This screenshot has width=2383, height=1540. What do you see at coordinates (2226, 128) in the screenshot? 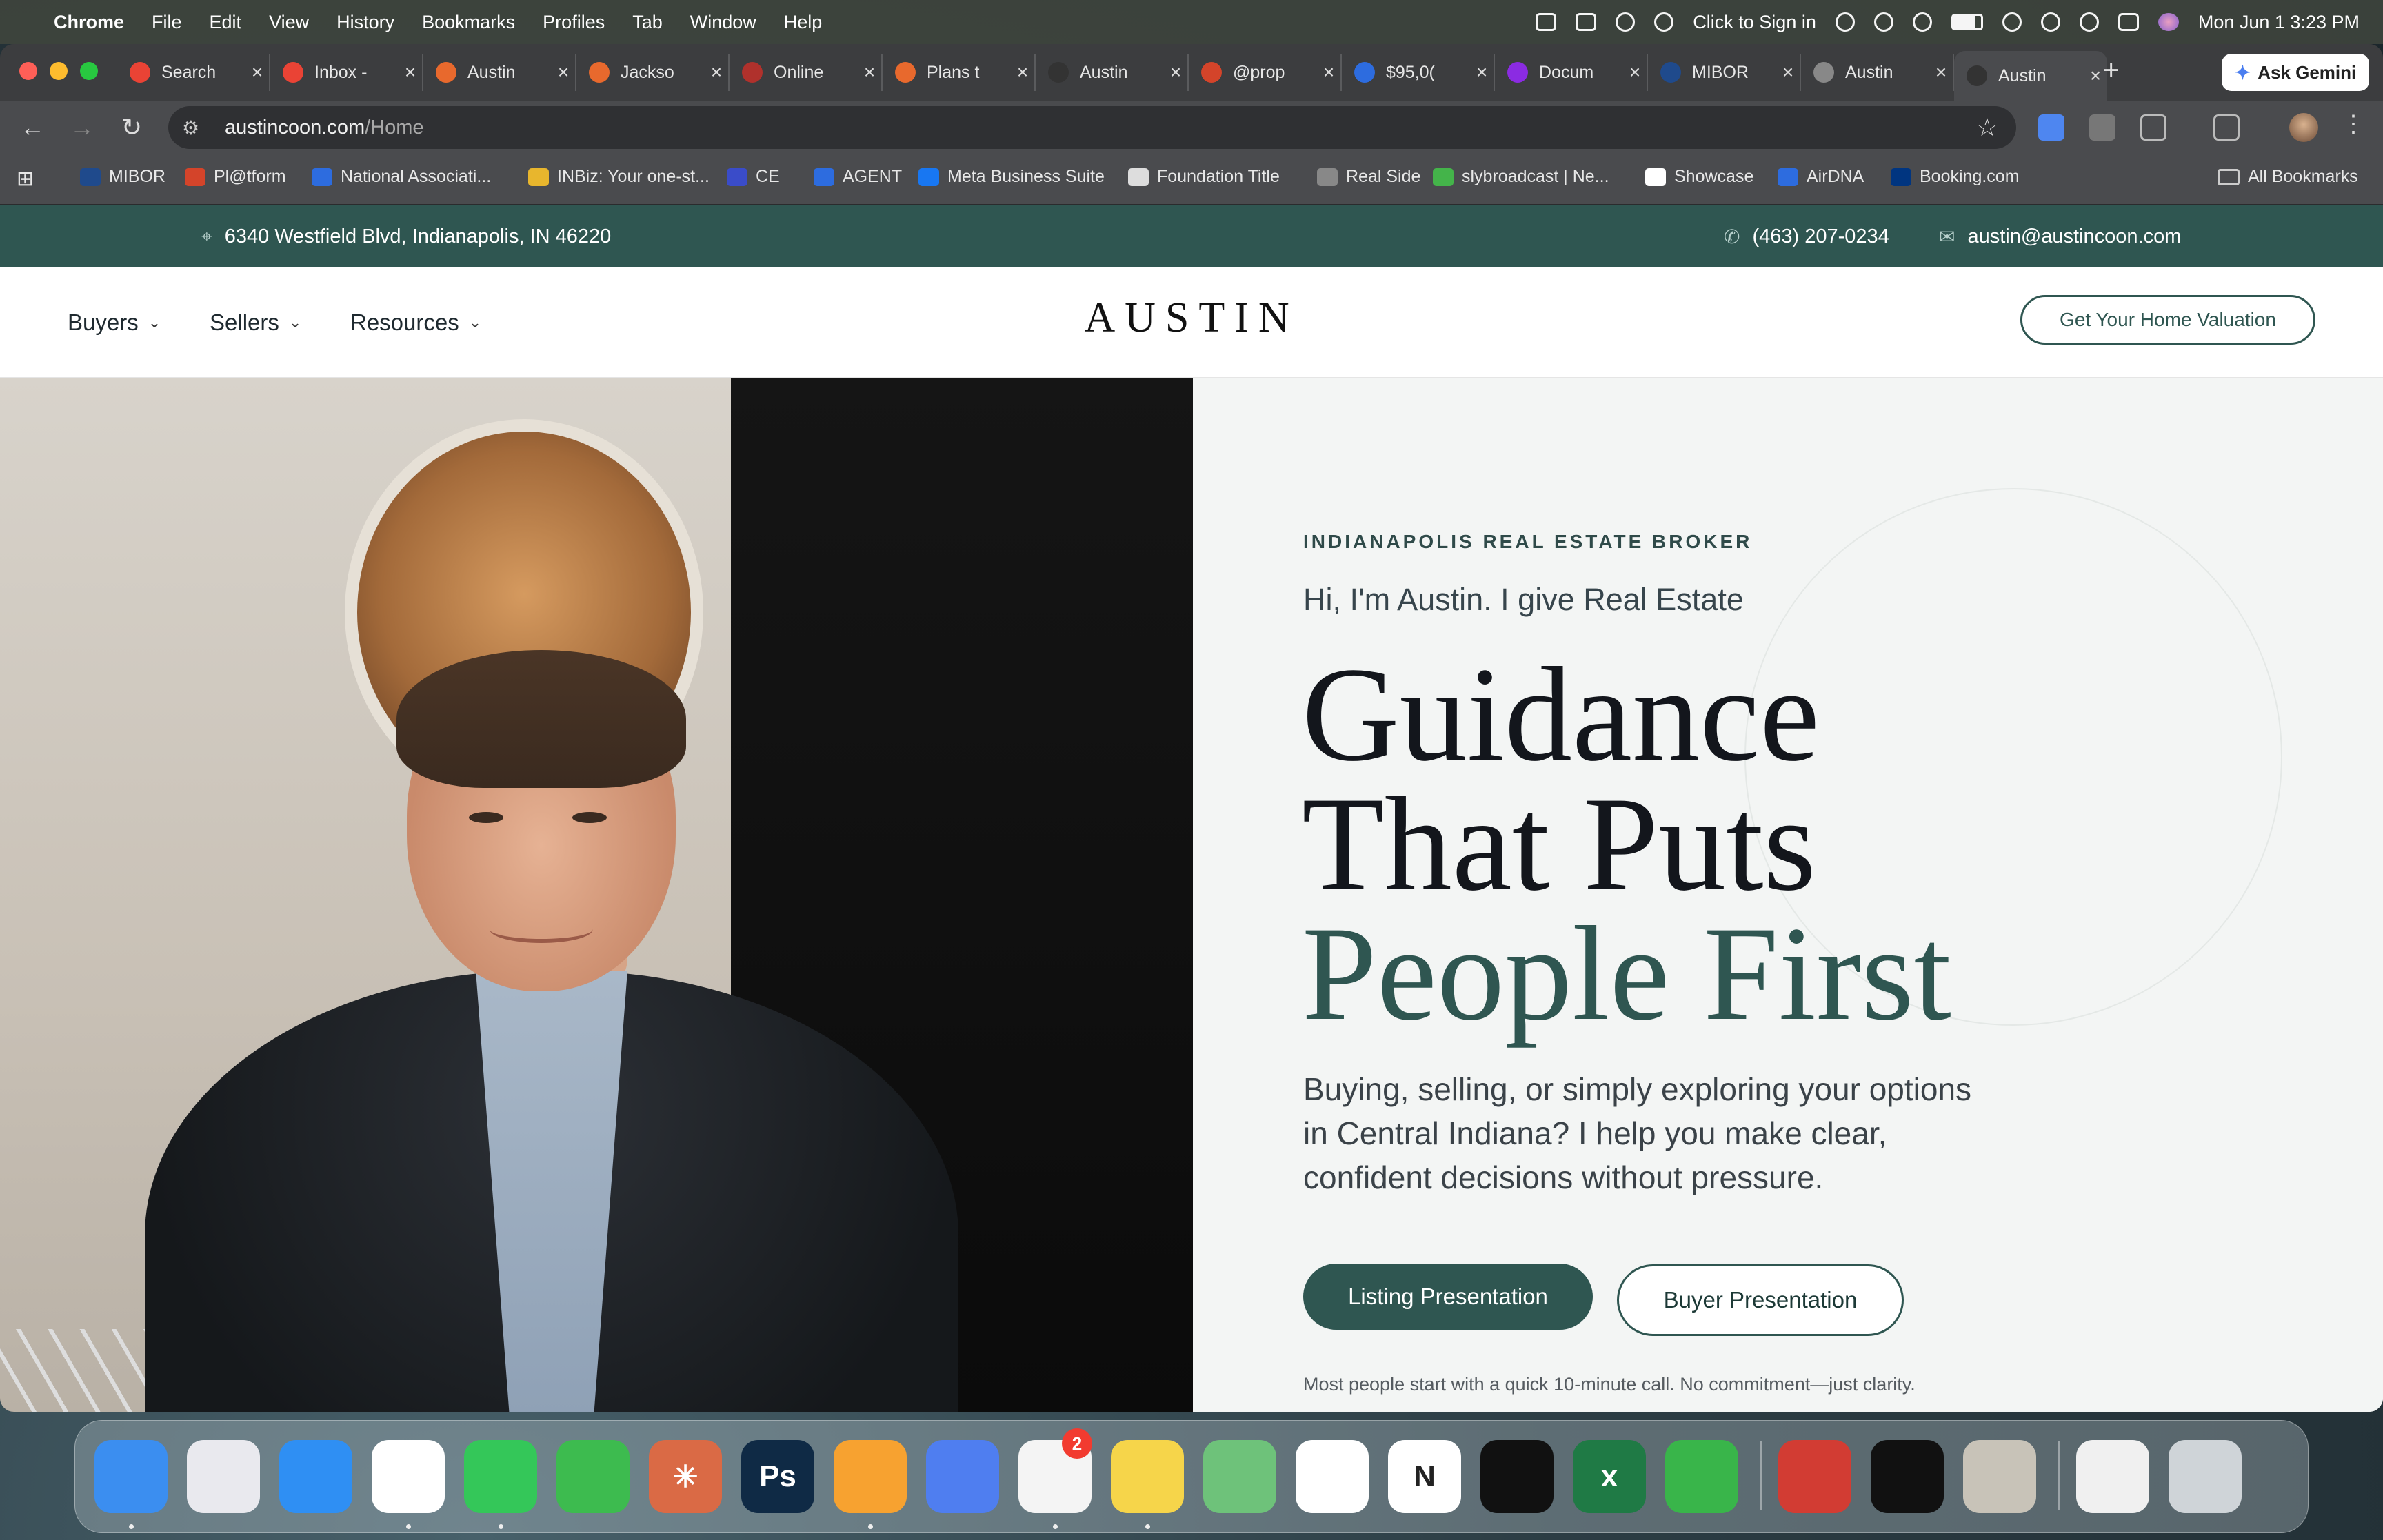
I see `tab-search-icon` at bounding box center [2226, 128].